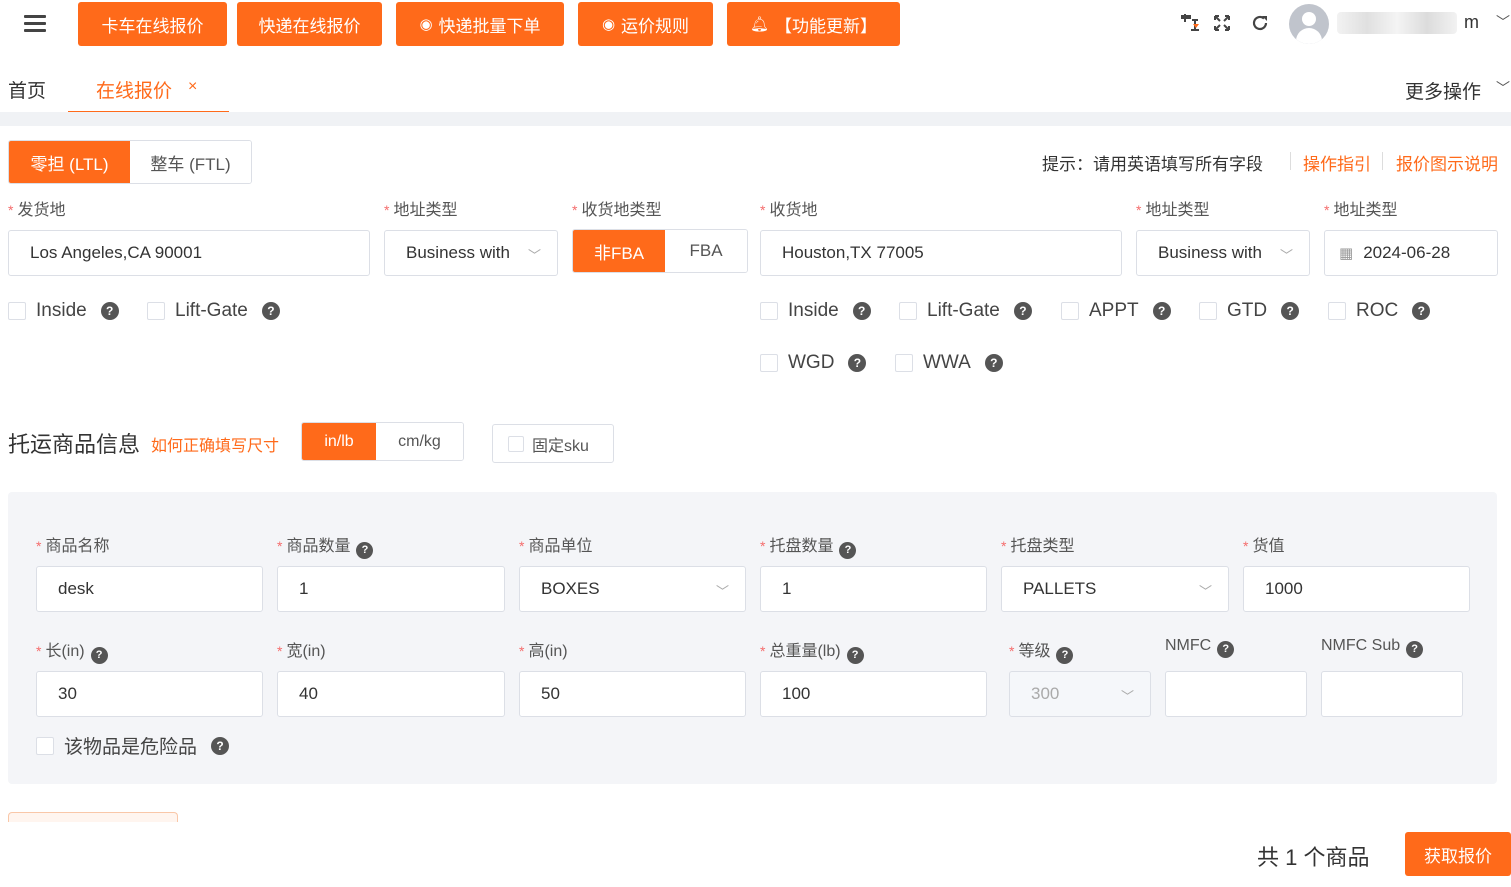  I want to click on nmfc-sub-input, so click(1392, 694).